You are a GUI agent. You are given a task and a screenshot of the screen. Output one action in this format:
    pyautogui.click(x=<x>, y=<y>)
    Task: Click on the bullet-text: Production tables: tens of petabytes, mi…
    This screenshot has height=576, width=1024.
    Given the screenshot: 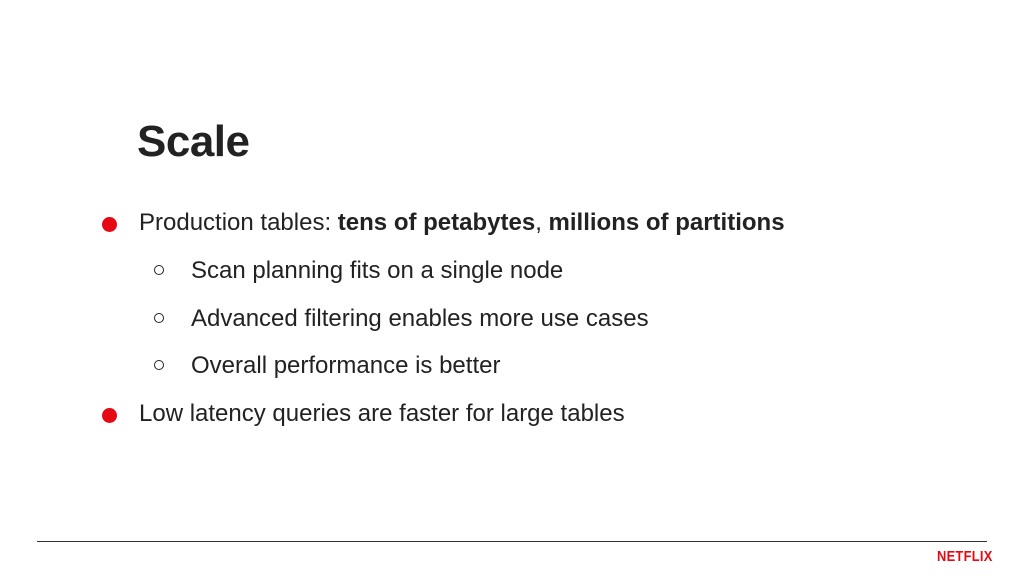 What is the action you would take?
    pyautogui.click(x=462, y=223)
    